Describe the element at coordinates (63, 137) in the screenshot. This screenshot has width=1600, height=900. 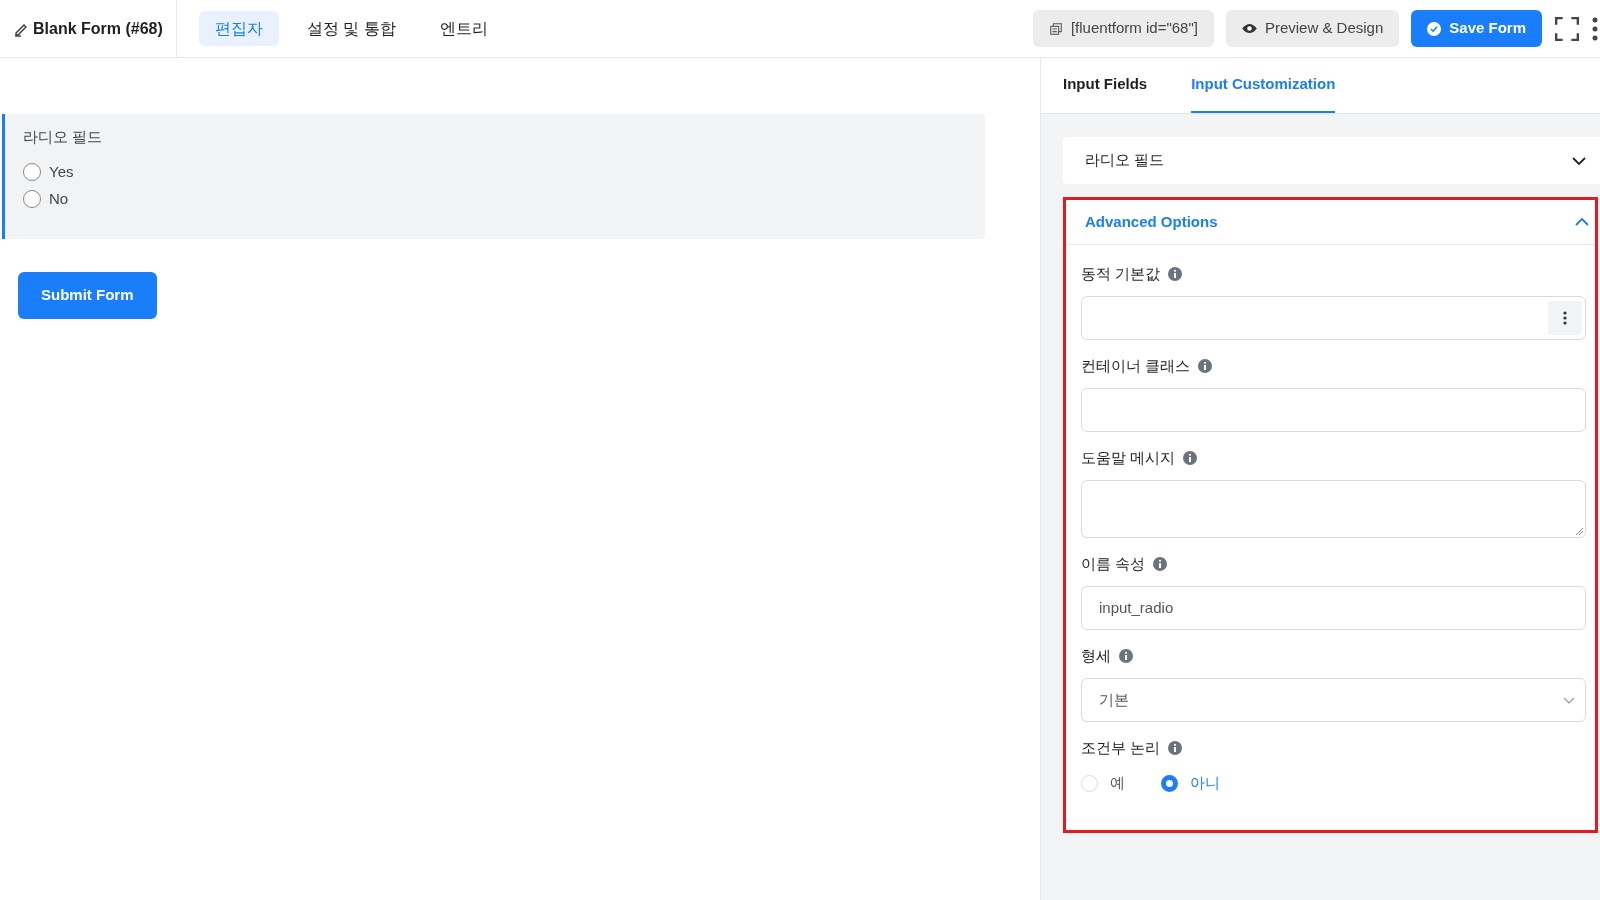
I see `field-label: 라디오 필드` at that location.